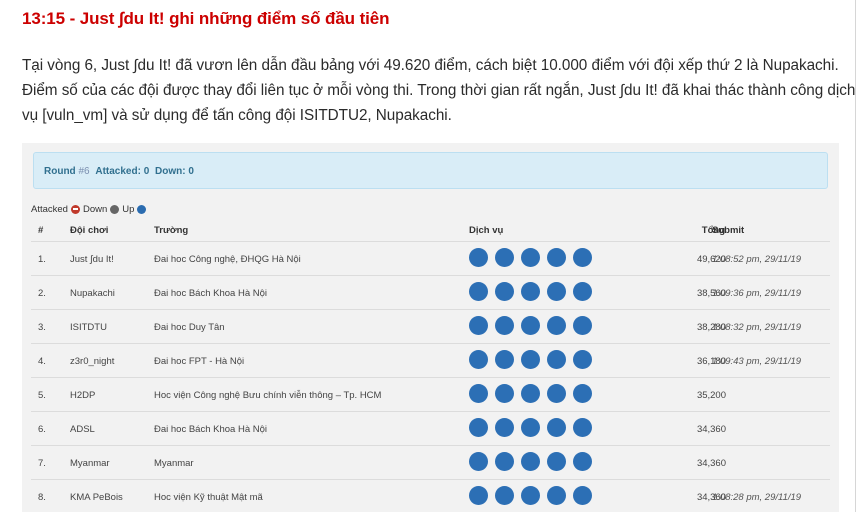 This screenshot has width=862, height=512. I want to click on status-legend: Attacked Down Up, so click(89, 209).